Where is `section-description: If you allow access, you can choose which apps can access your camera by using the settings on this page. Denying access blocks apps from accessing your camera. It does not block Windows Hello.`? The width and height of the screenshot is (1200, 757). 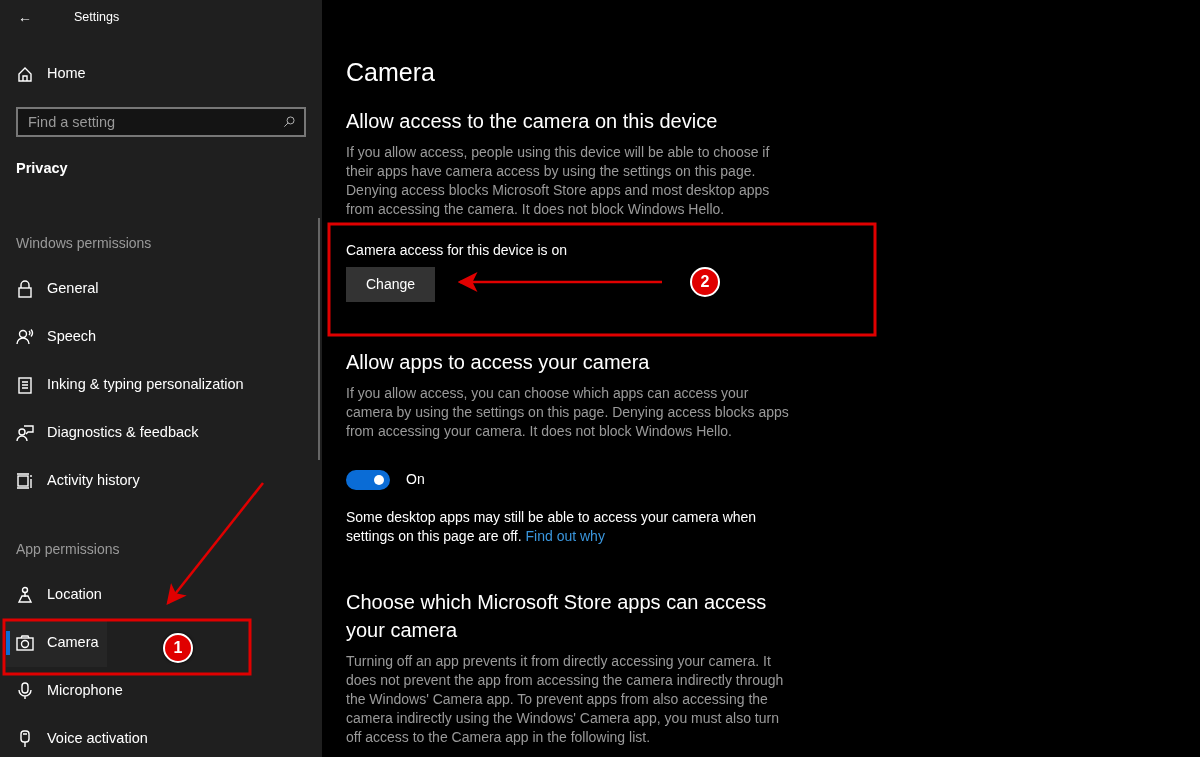
section-description: If you allow access, you can choose which apps can access your camera by using the settings on this page. Denying access blocks apps from accessing your camera. It does not block Windows Hello. is located at coordinates (568, 412).